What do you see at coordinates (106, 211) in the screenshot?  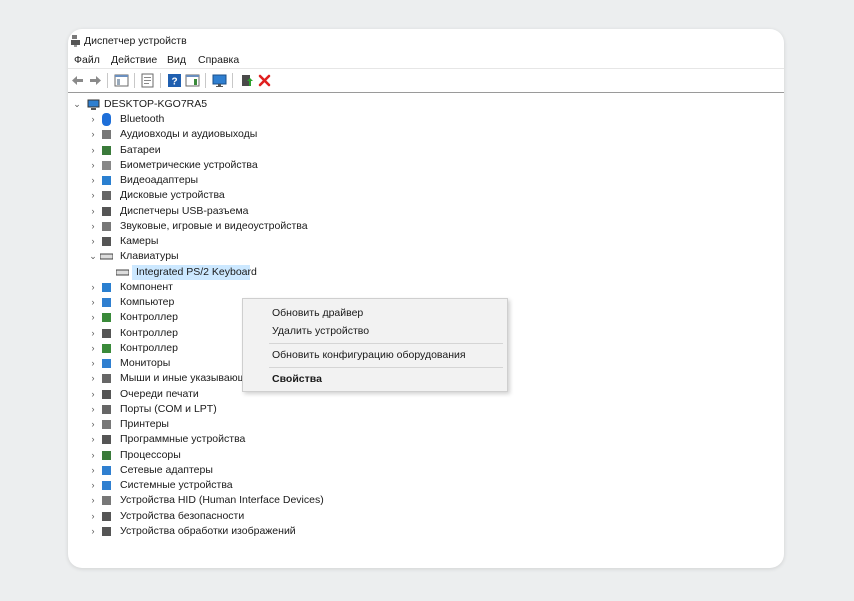 I see `usb-icon` at bounding box center [106, 211].